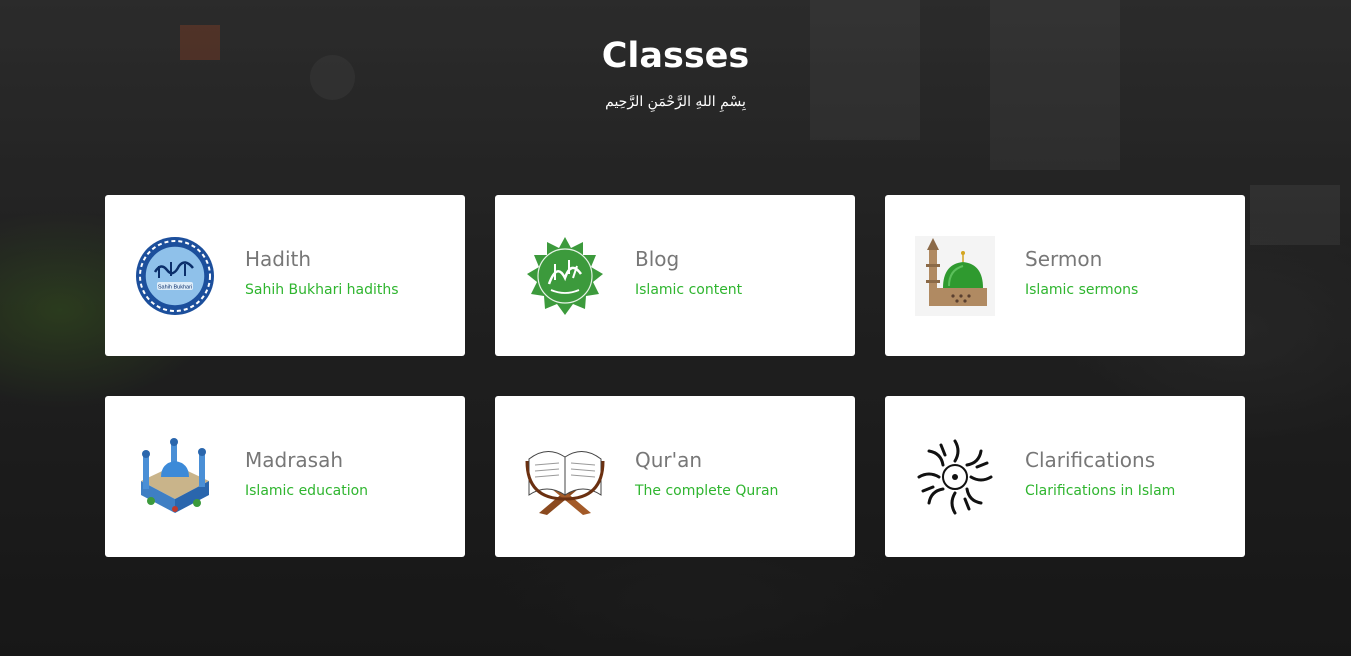  I want to click on card-description: Sahih Bukhari hadiths, so click(322, 290).